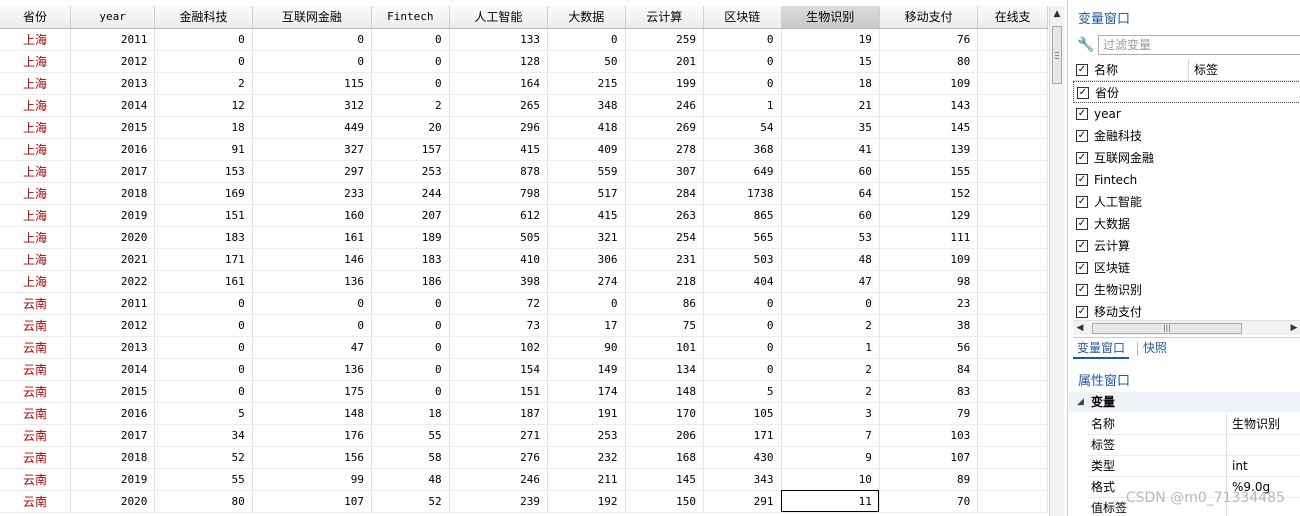  Describe the element at coordinates (1101, 348) in the screenshot. I see `tab-variables-window: 变量窗口` at that location.